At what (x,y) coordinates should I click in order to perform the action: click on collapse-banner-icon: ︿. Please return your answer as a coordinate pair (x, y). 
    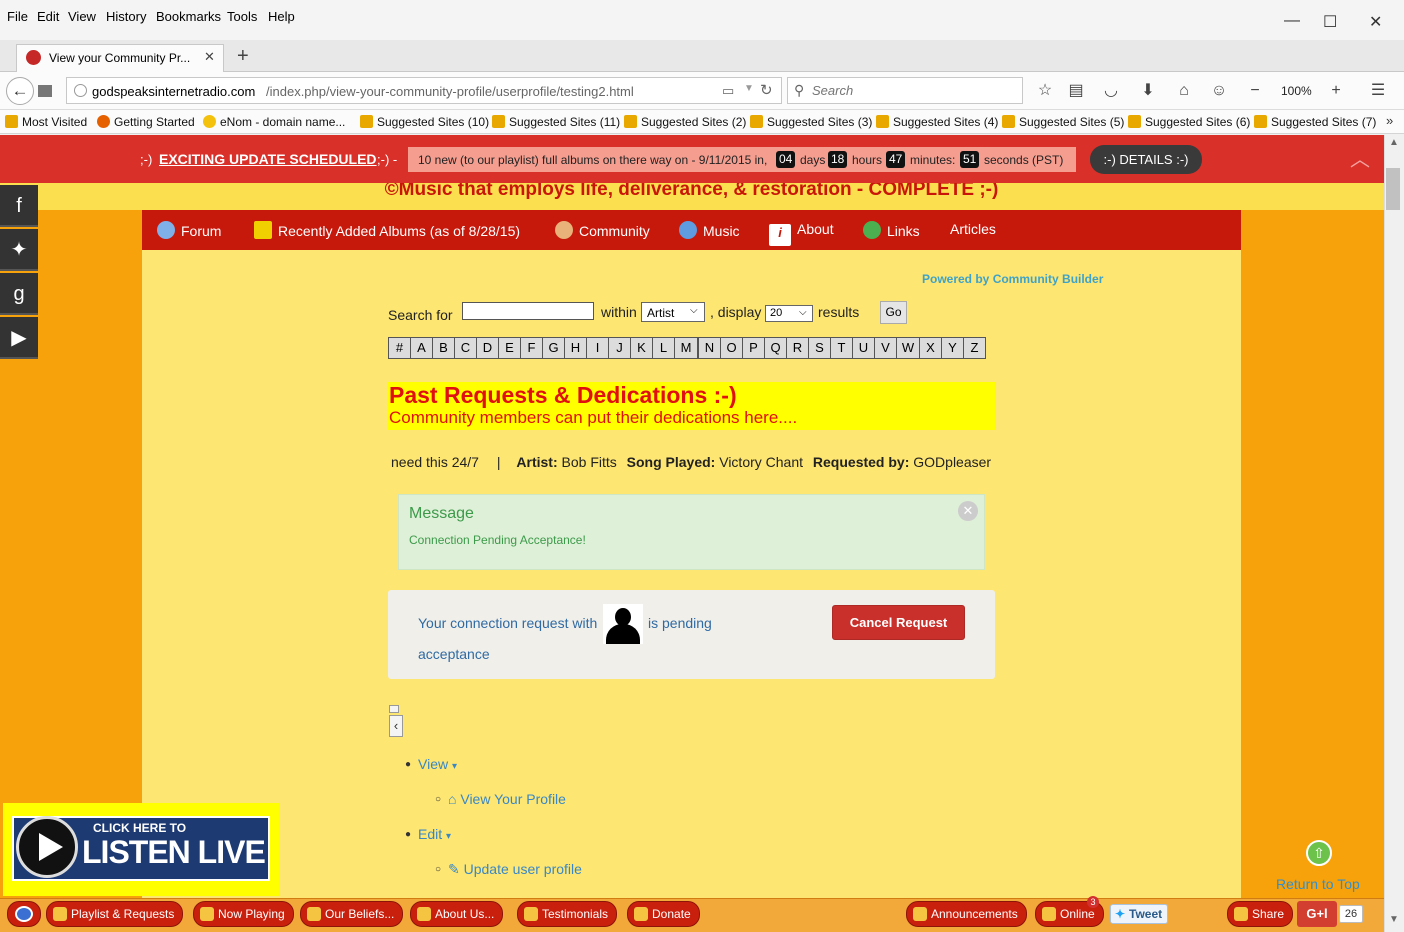
    Looking at the image, I should click on (1360, 157).